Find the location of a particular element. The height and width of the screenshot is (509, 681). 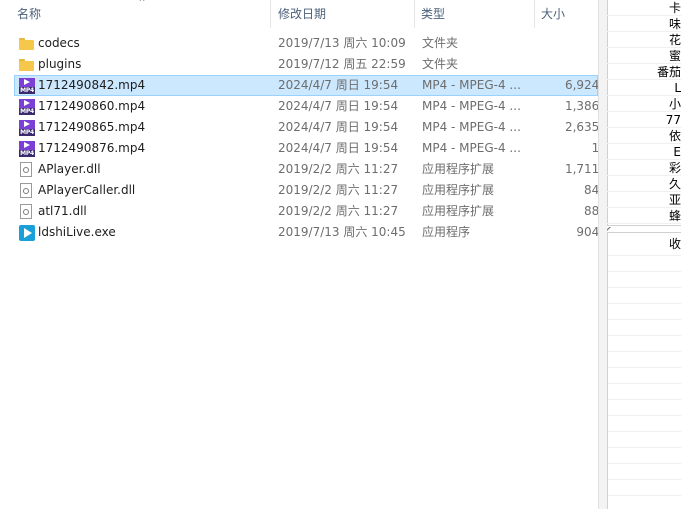

side-list-panel: 卡 味 花 蜜 番茄 L 小 77 依 E 彩 久 亚 蜂 is located at coordinates (644, 113).